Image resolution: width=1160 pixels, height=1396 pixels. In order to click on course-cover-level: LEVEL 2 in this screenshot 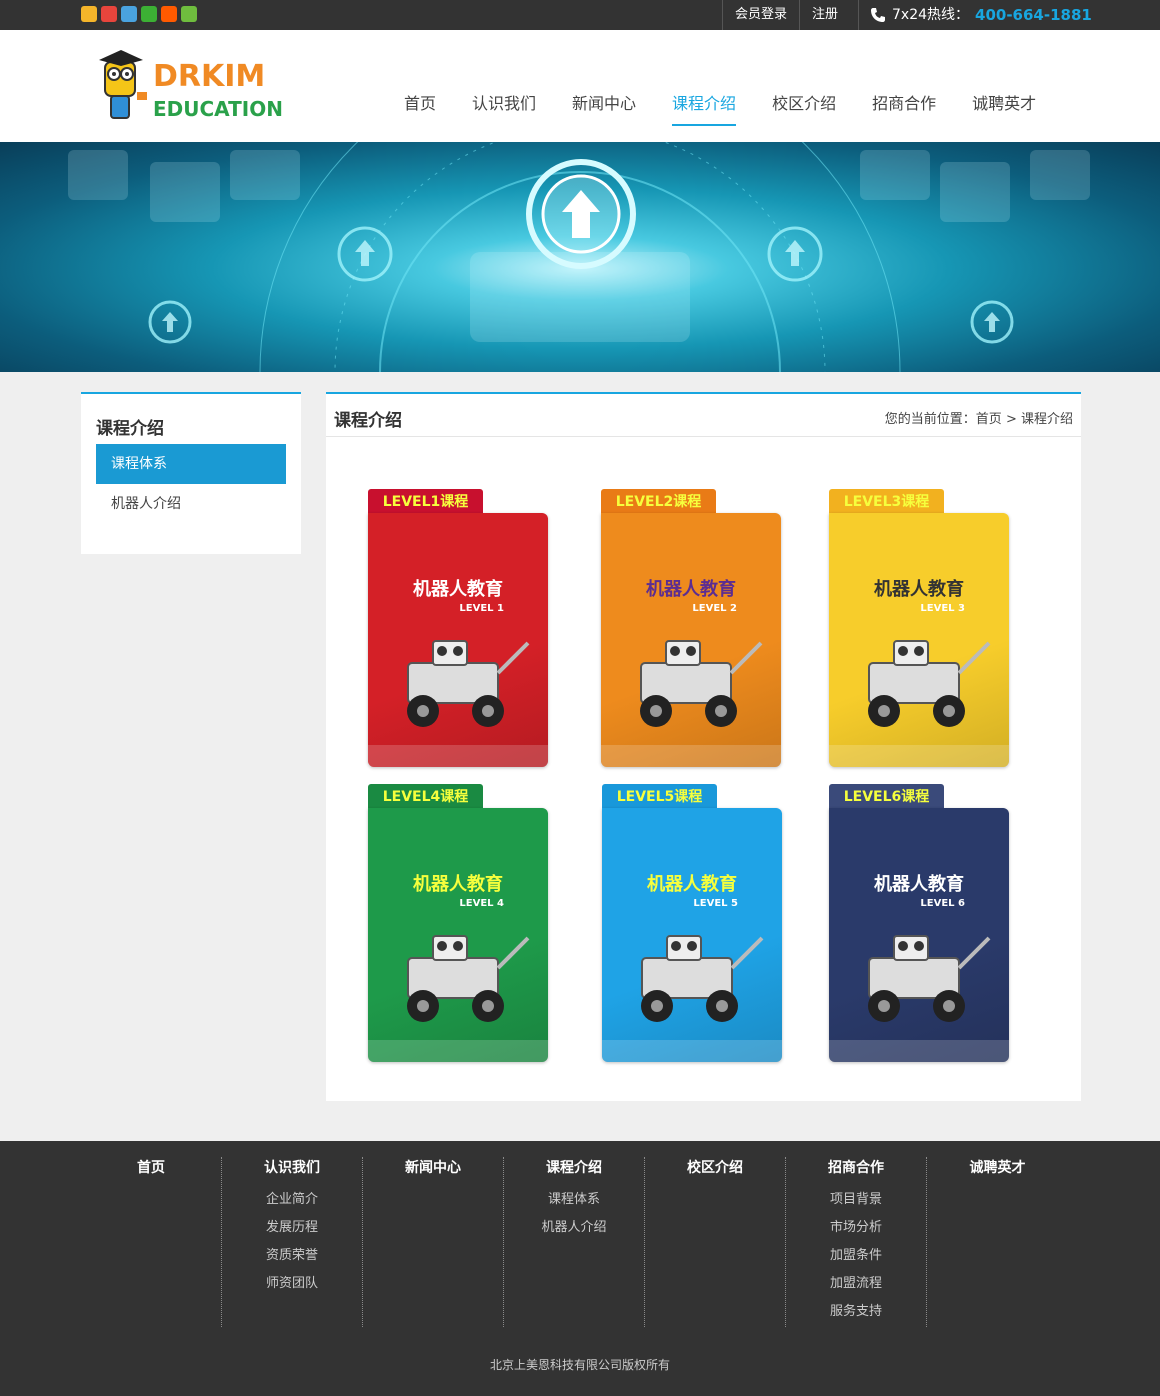, I will do `click(714, 608)`.